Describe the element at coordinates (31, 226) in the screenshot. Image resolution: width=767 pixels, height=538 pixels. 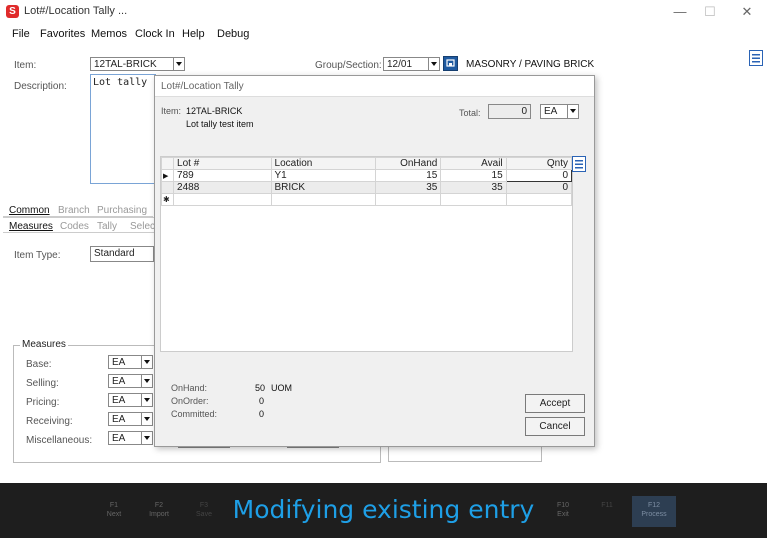
I see `tab-measures: Measures` at that location.